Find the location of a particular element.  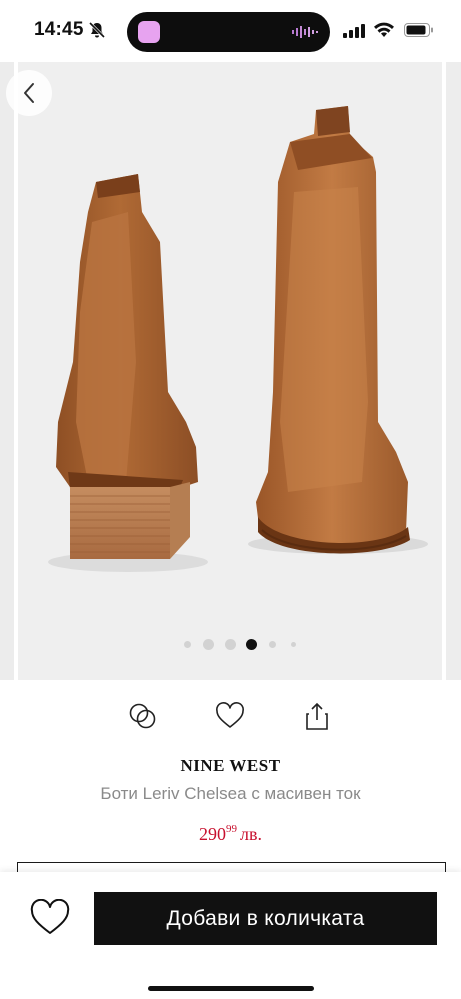

status-time: 14:45 is located at coordinates (59, 29).